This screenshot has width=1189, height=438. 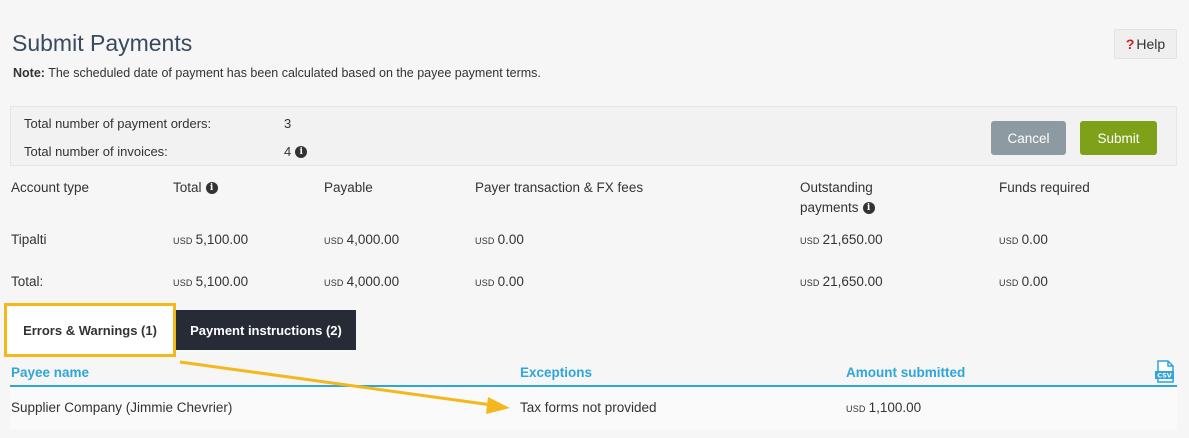 What do you see at coordinates (50, 187) in the screenshot?
I see `col-account-type: Account type` at bounding box center [50, 187].